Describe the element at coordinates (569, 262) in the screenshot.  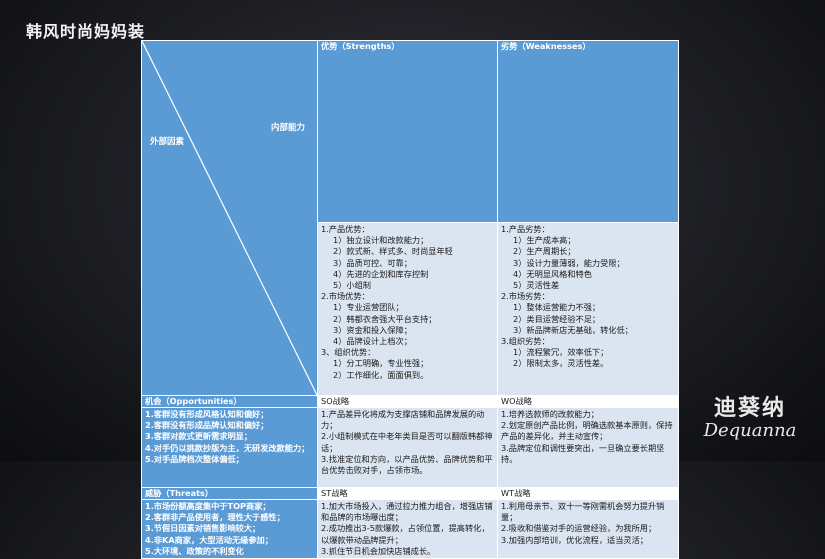
I see `weaknesses-item: 3）设计力量薄弱，能力受限；` at that location.